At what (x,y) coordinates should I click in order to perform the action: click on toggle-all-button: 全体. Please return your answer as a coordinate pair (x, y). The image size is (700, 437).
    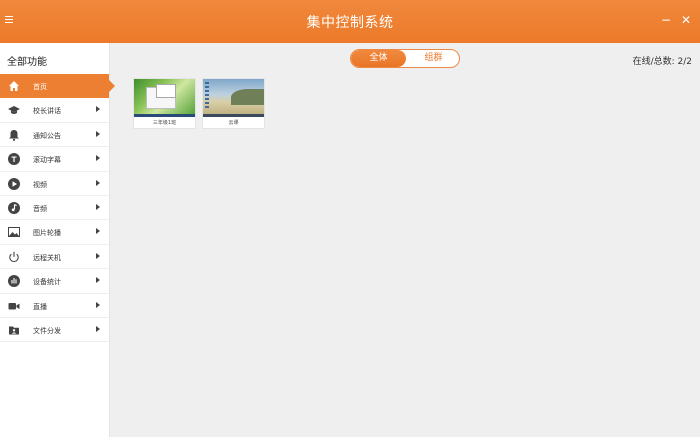
    Looking at the image, I should click on (378, 58).